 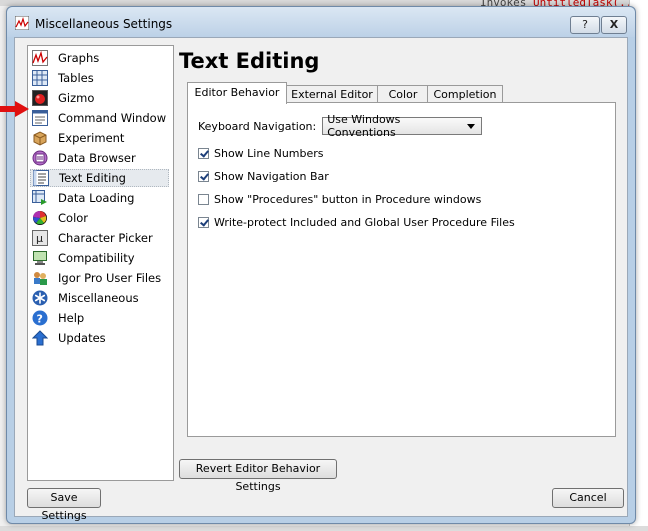 I want to click on sidebar-item-data-browser: Data Browser, so click(x=99, y=158).